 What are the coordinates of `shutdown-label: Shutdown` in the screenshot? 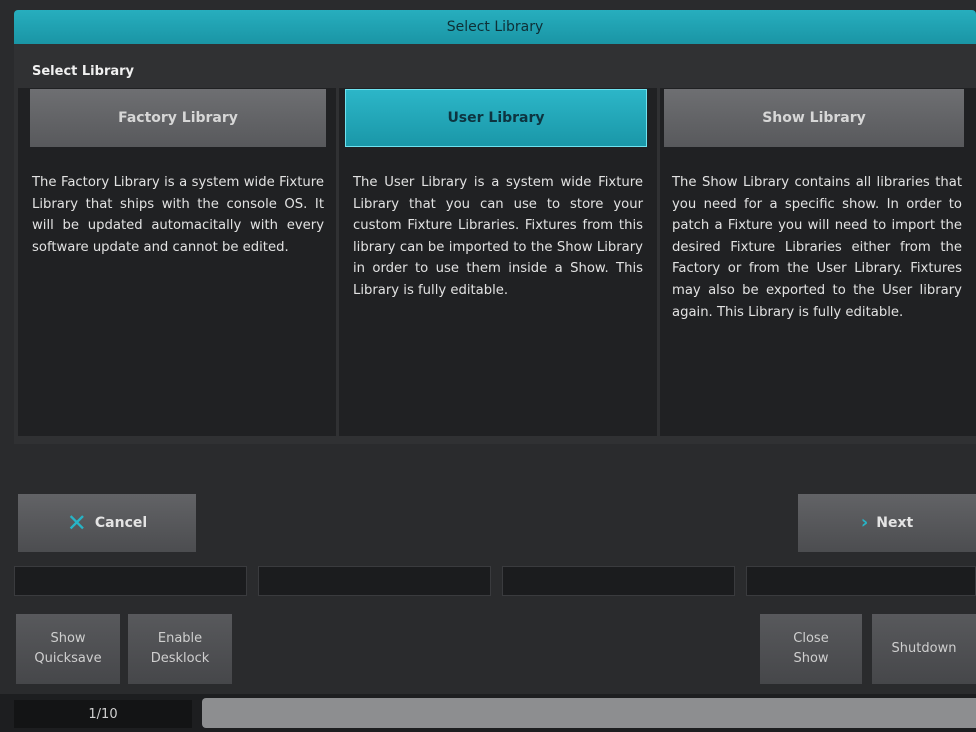 It's located at (924, 648).